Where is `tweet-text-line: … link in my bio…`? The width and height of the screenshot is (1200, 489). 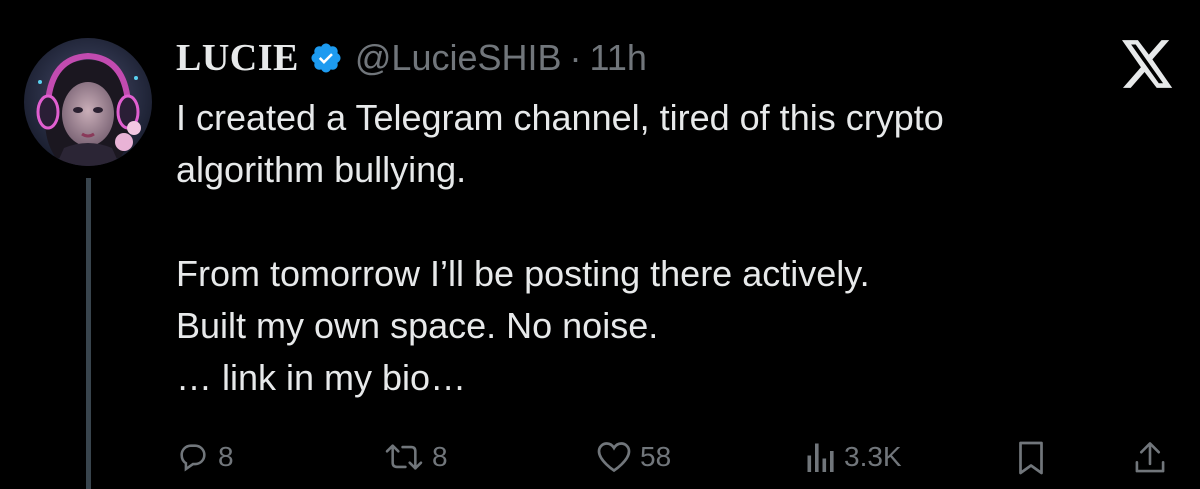 tweet-text-line: … link in my bio… is located at coordinates (321, 377).